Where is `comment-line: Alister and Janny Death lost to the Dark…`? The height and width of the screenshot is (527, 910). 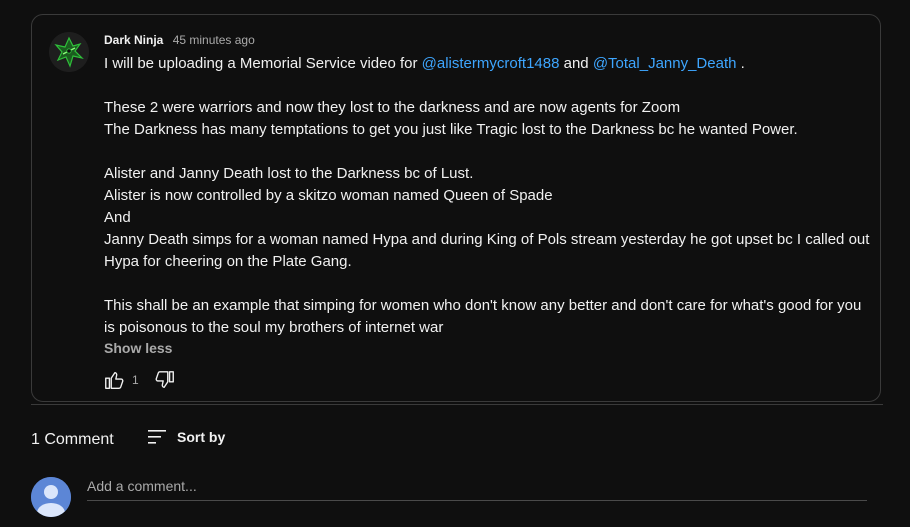 comment-line: Alister and Janny Death lost to the Dark… is located at coordinates (289, 173).